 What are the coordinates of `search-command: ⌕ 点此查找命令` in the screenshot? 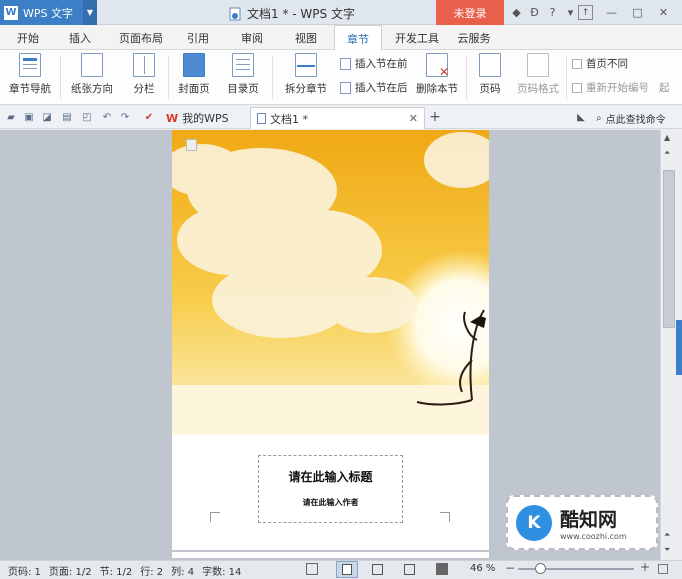 It's located at (631, 118).